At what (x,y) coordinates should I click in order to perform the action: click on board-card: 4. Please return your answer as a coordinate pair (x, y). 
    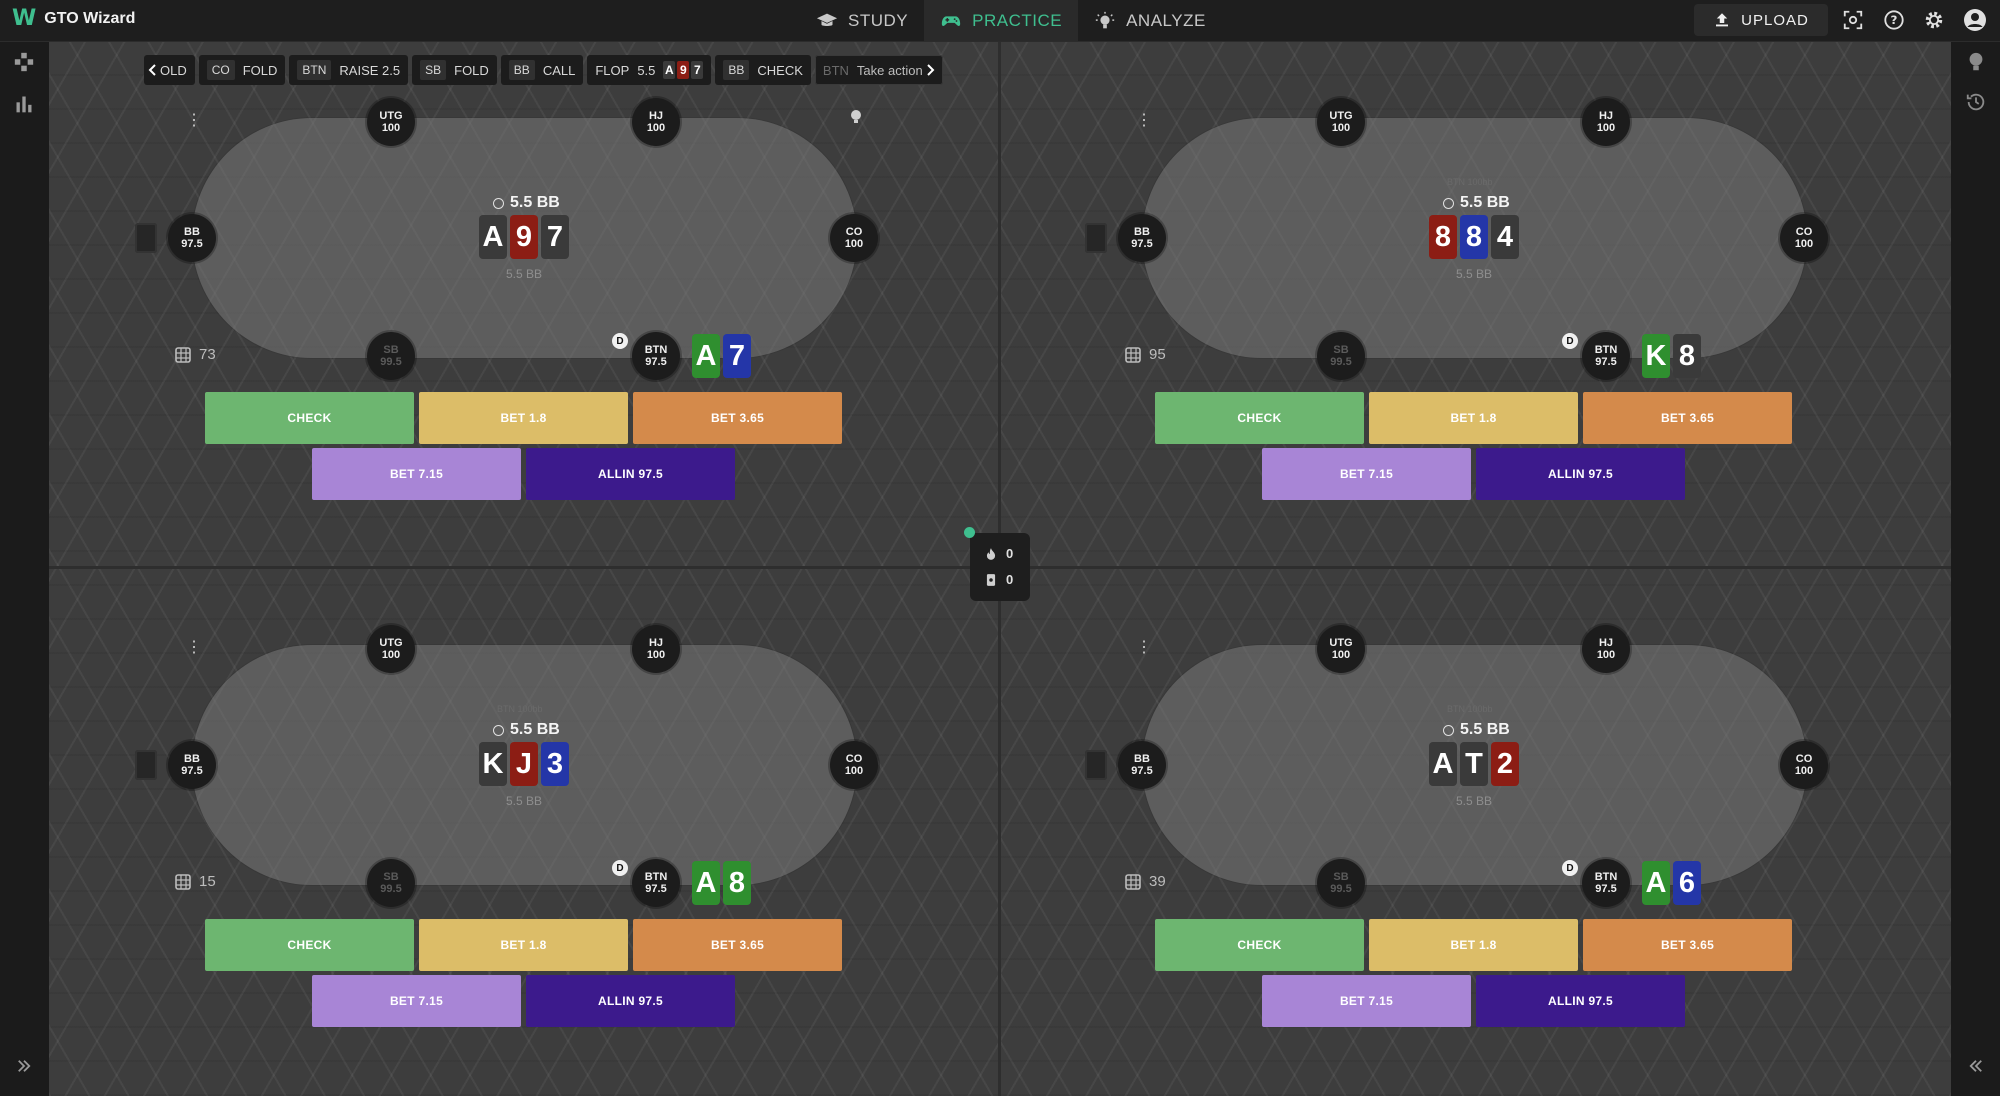
    Looking at the image, I should click on (1505, 237).